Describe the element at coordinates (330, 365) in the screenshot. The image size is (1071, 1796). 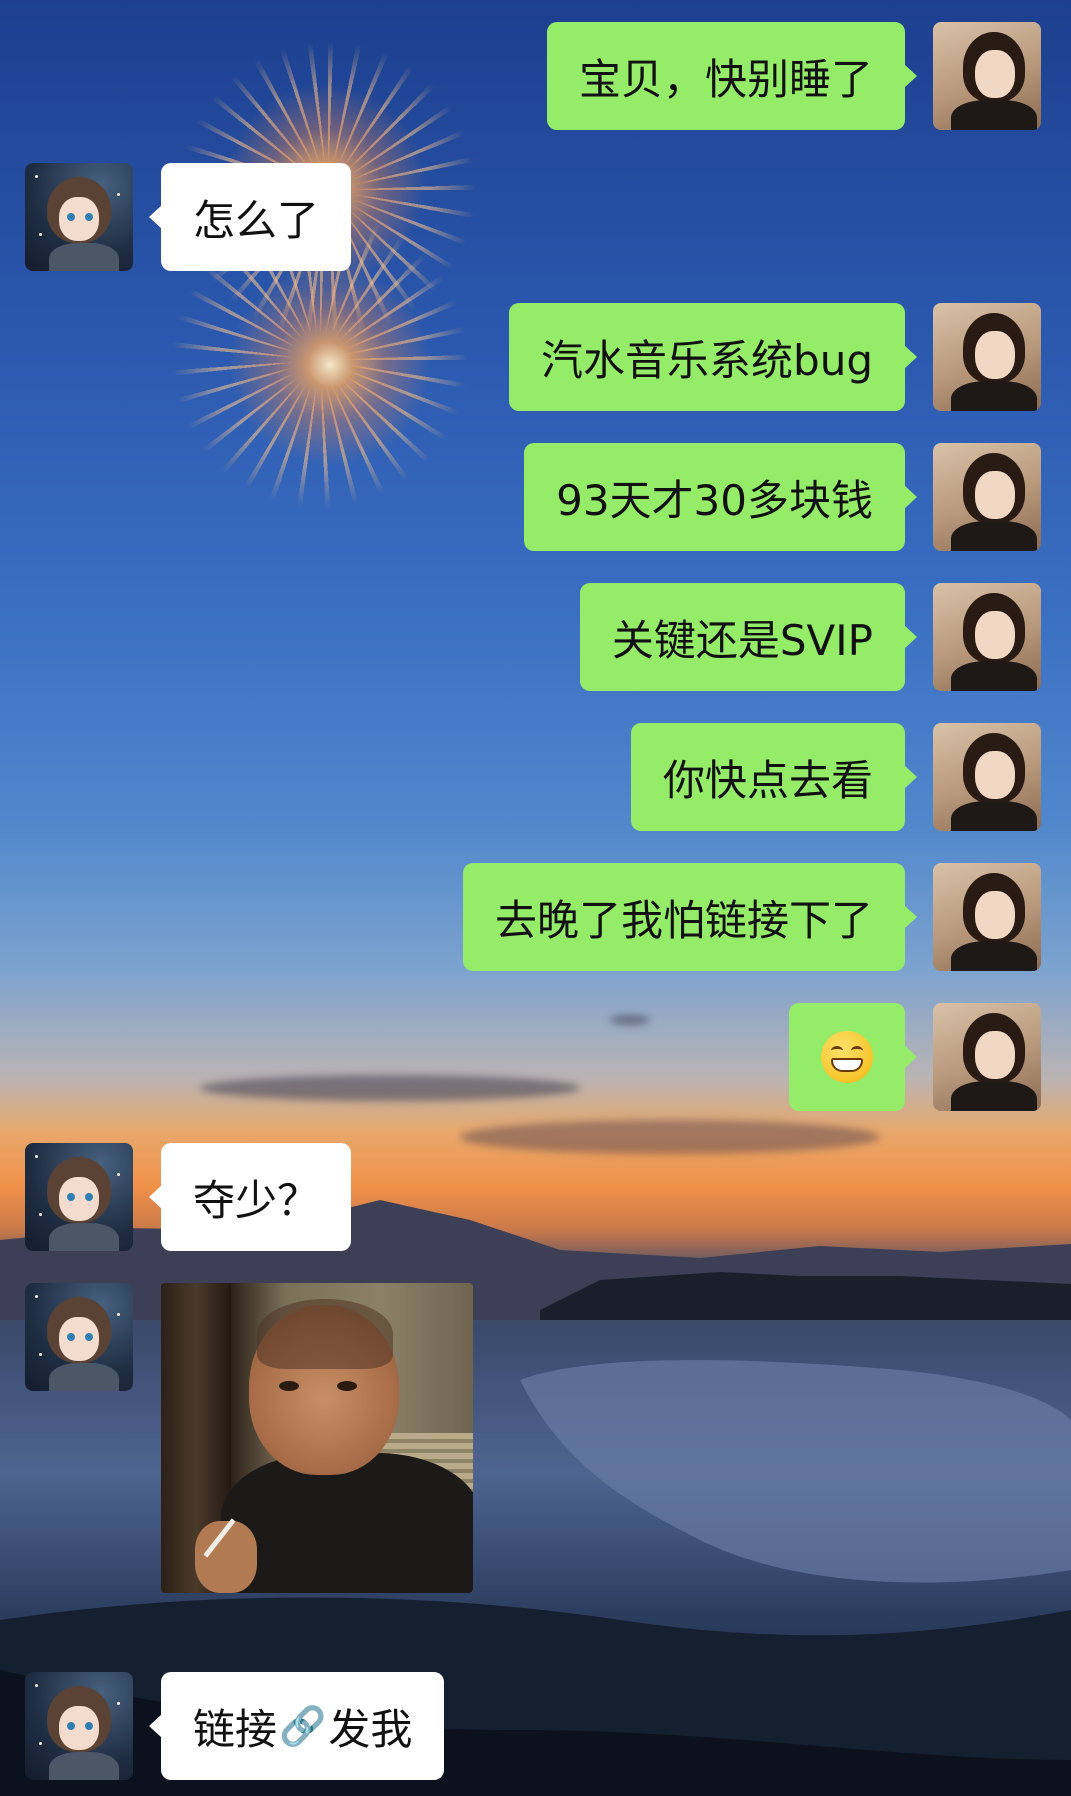
I see `firework-lower` at that location.